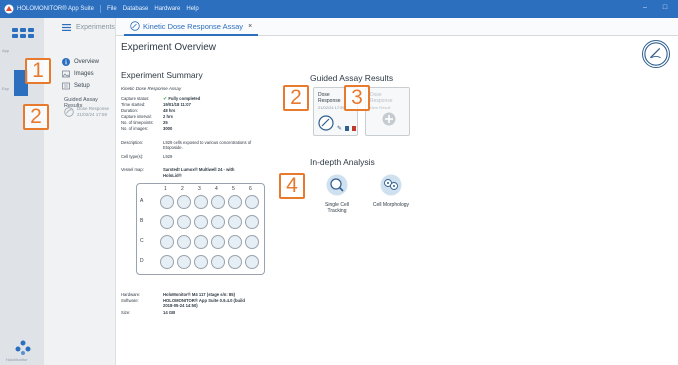 Image resolution: width=678 pixels, height=365 pixels. Describe the element at coordinates (192, 9) in the screenshot. I see `menu-help: Help` at that location.